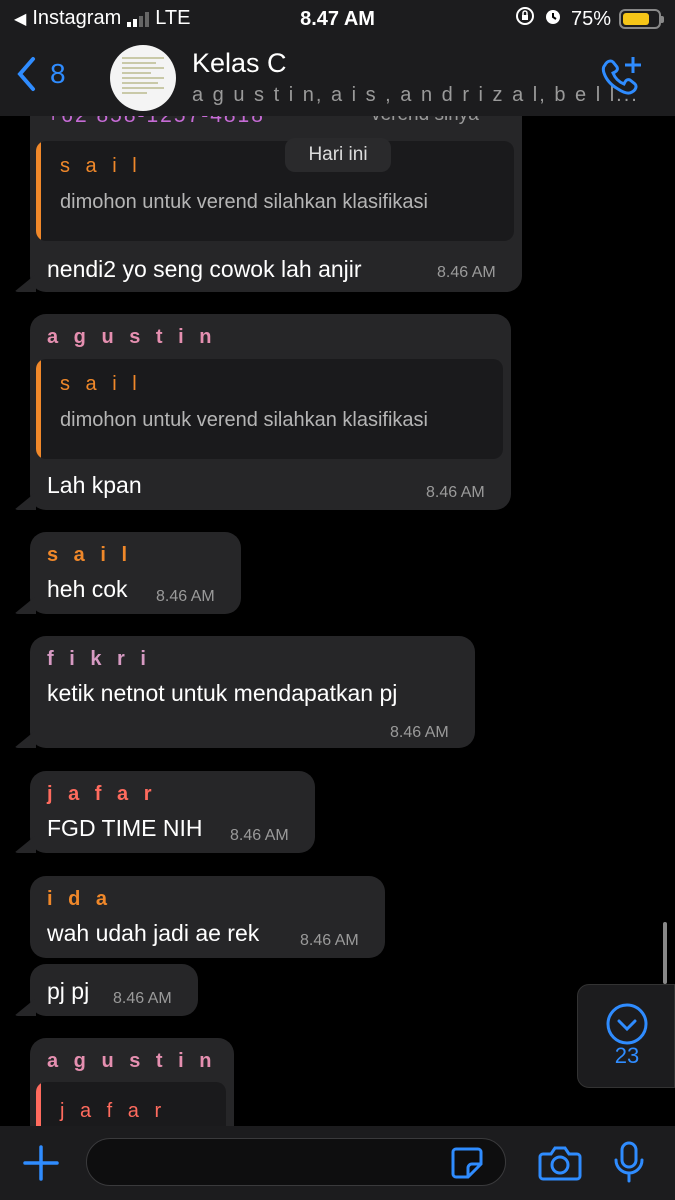 The image size is (675, 1200). Describe the element at coordinates (156, 122) in the screenshot. I see `sender-phone: +62 858-1257-4818` at that location.